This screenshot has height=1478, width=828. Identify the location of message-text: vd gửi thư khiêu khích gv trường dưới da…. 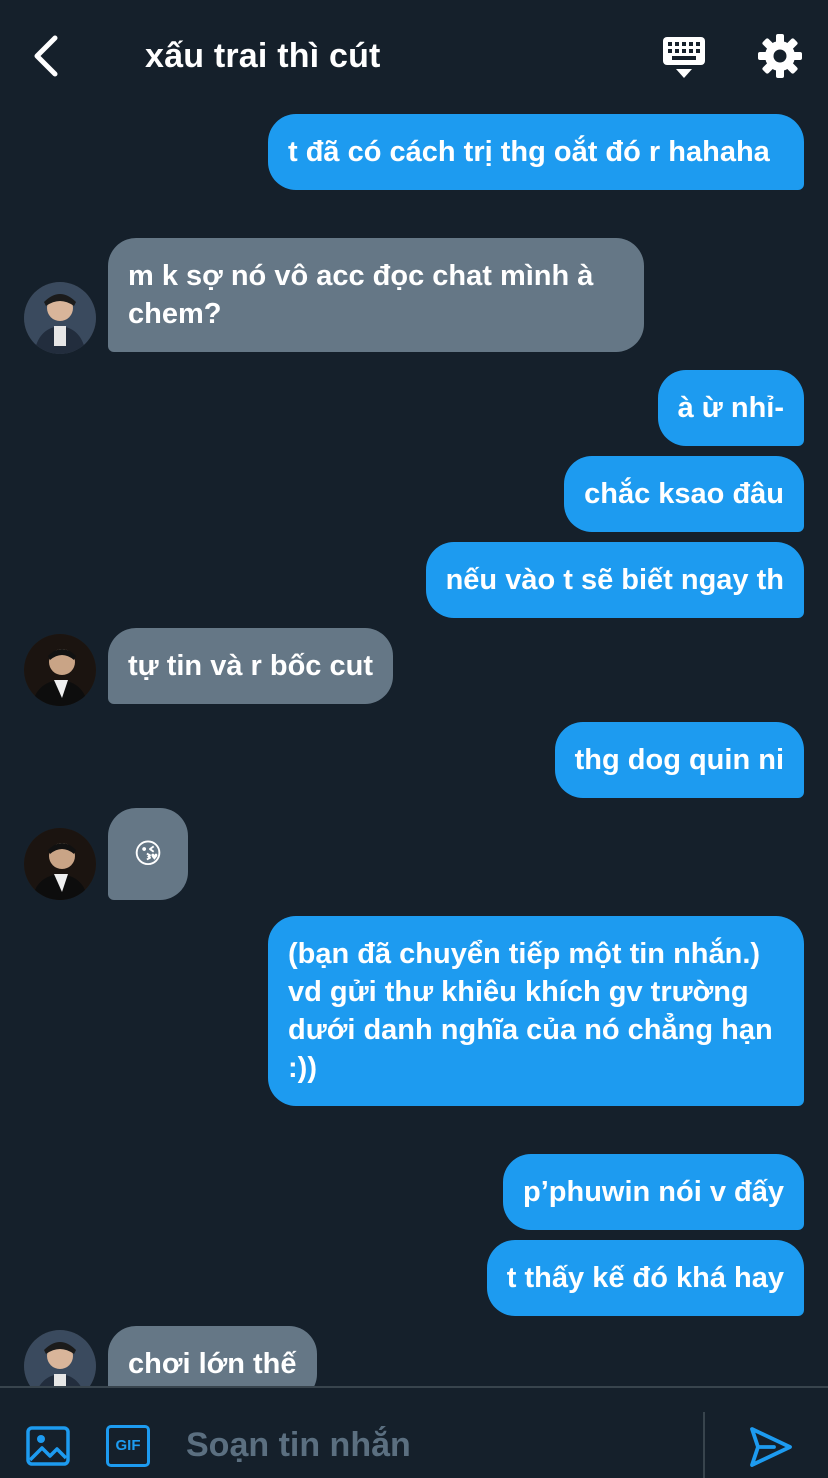
(530, 1030).